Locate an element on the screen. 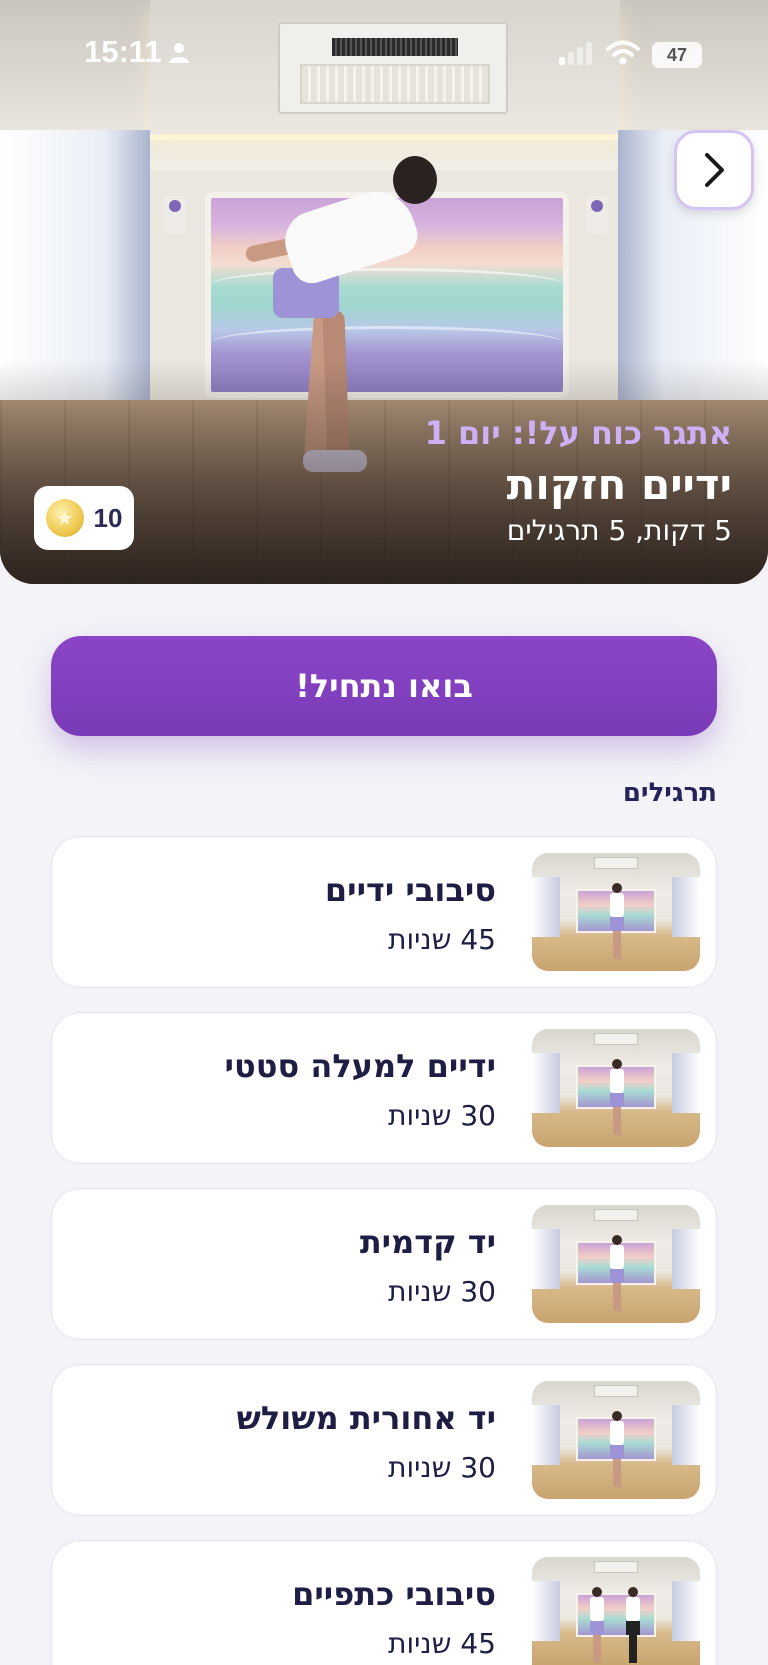 The height and width of the screenshot is (1665, 768). coin-count: 10 is located at coordinates (108, 517).